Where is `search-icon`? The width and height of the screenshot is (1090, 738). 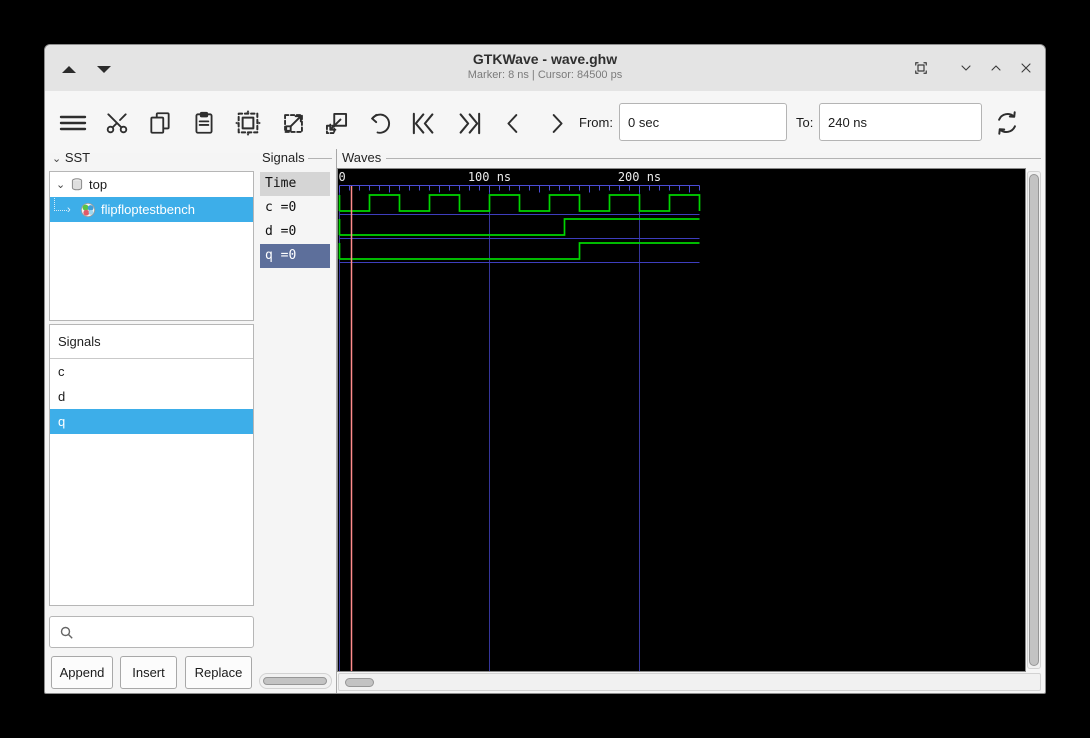
search-icon is located at coordinates (66, 632).